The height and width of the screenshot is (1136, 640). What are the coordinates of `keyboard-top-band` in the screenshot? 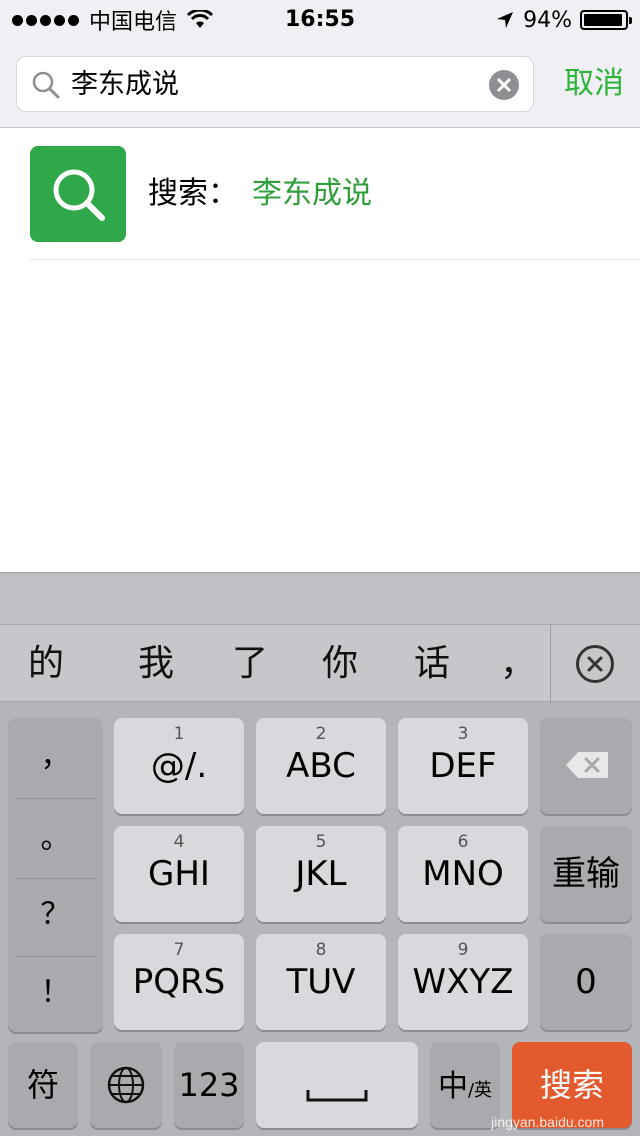 It's located at (320, 598).